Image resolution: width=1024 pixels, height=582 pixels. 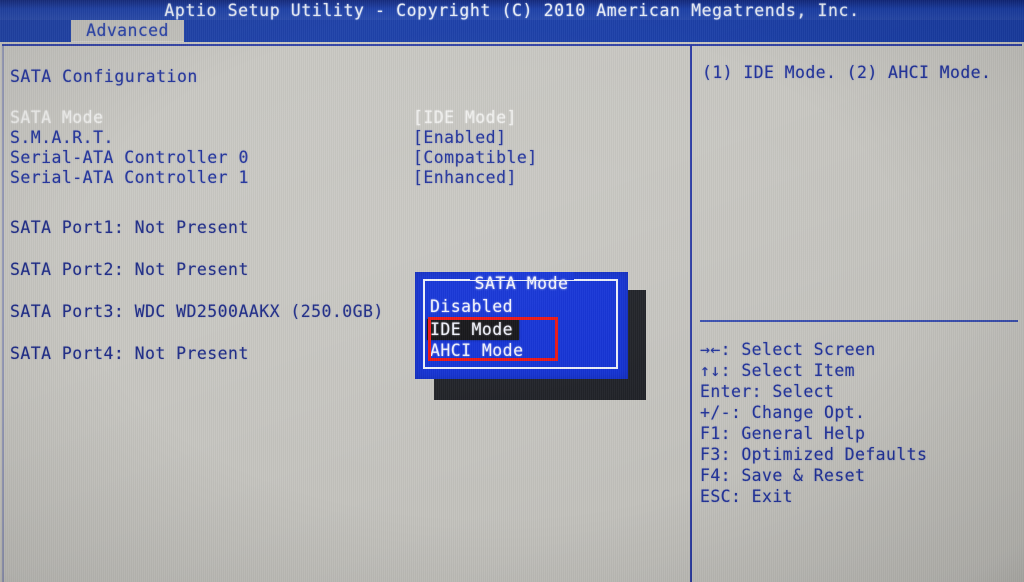 I want to click on option-value: [Enabled], so click(x=459, y=137).